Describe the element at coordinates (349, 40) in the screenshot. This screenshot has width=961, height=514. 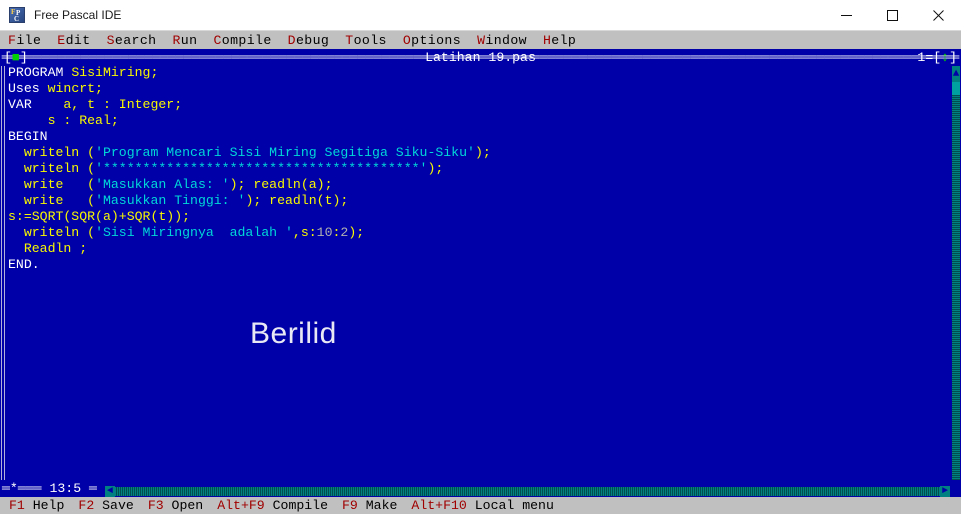
I see `menu-hotkey-letter: T` at that location.